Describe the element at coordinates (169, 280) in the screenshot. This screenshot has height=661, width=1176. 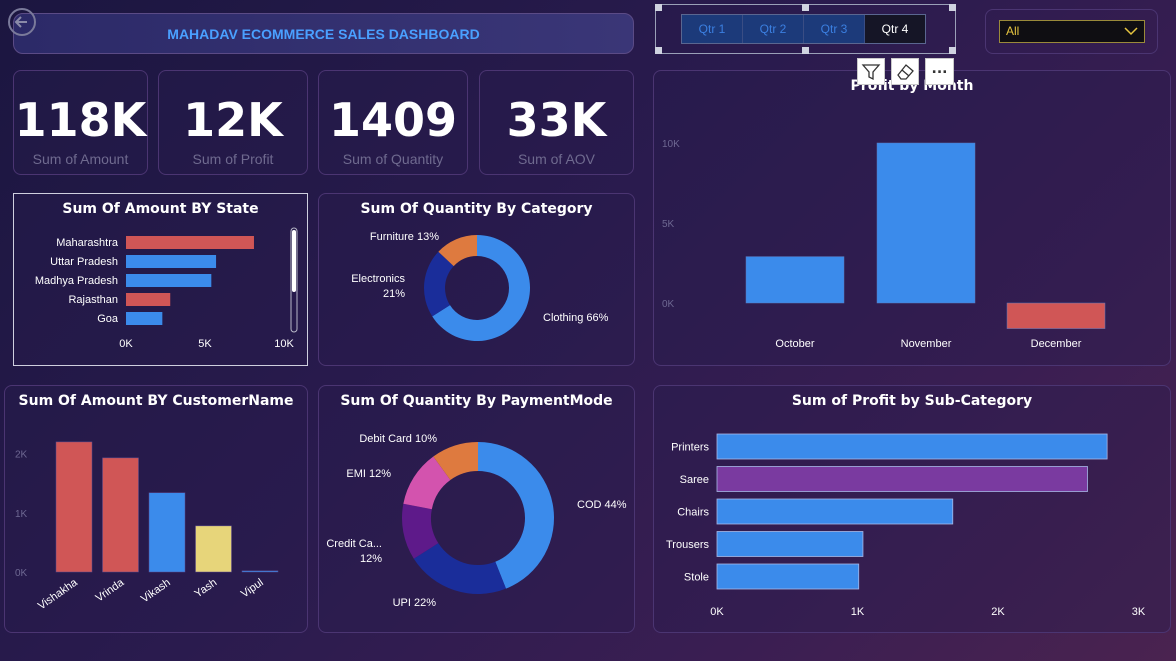
I see `bar-madhya-pradesh` at that location.